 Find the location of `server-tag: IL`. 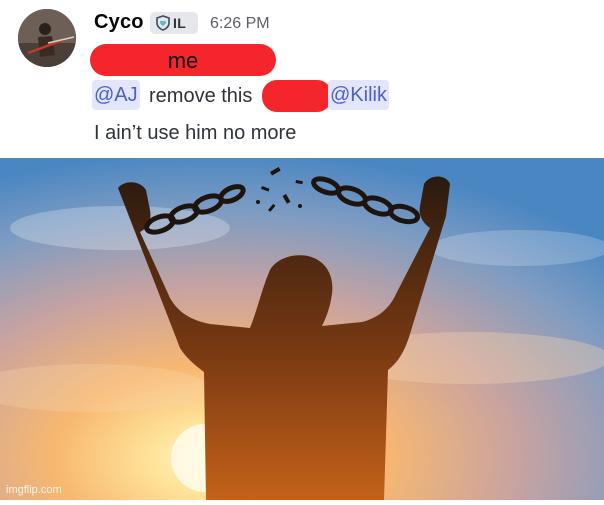

server-tag: IL is located at coordinates (174, 23).